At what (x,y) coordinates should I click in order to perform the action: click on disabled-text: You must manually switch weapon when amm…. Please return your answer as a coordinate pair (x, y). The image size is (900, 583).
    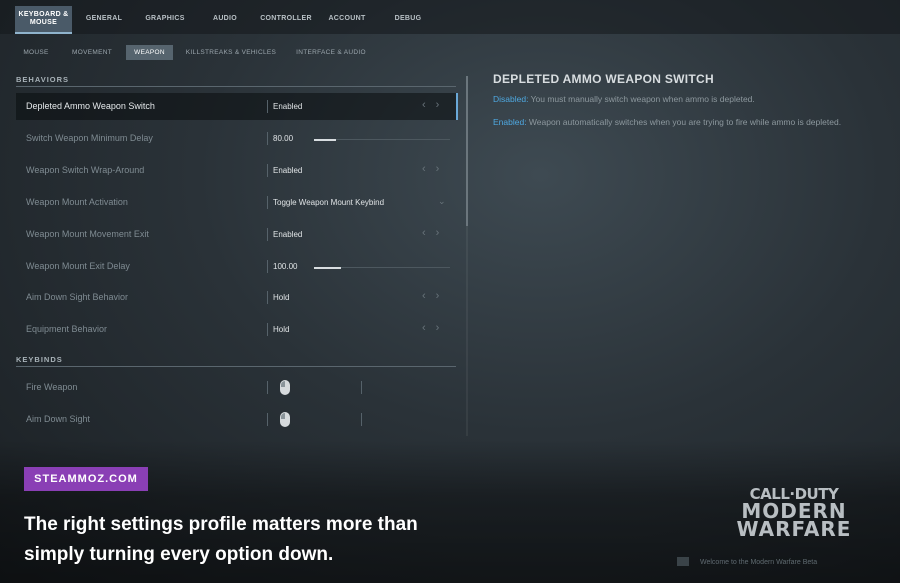
    Looking at the image, I should click on (641, 99).